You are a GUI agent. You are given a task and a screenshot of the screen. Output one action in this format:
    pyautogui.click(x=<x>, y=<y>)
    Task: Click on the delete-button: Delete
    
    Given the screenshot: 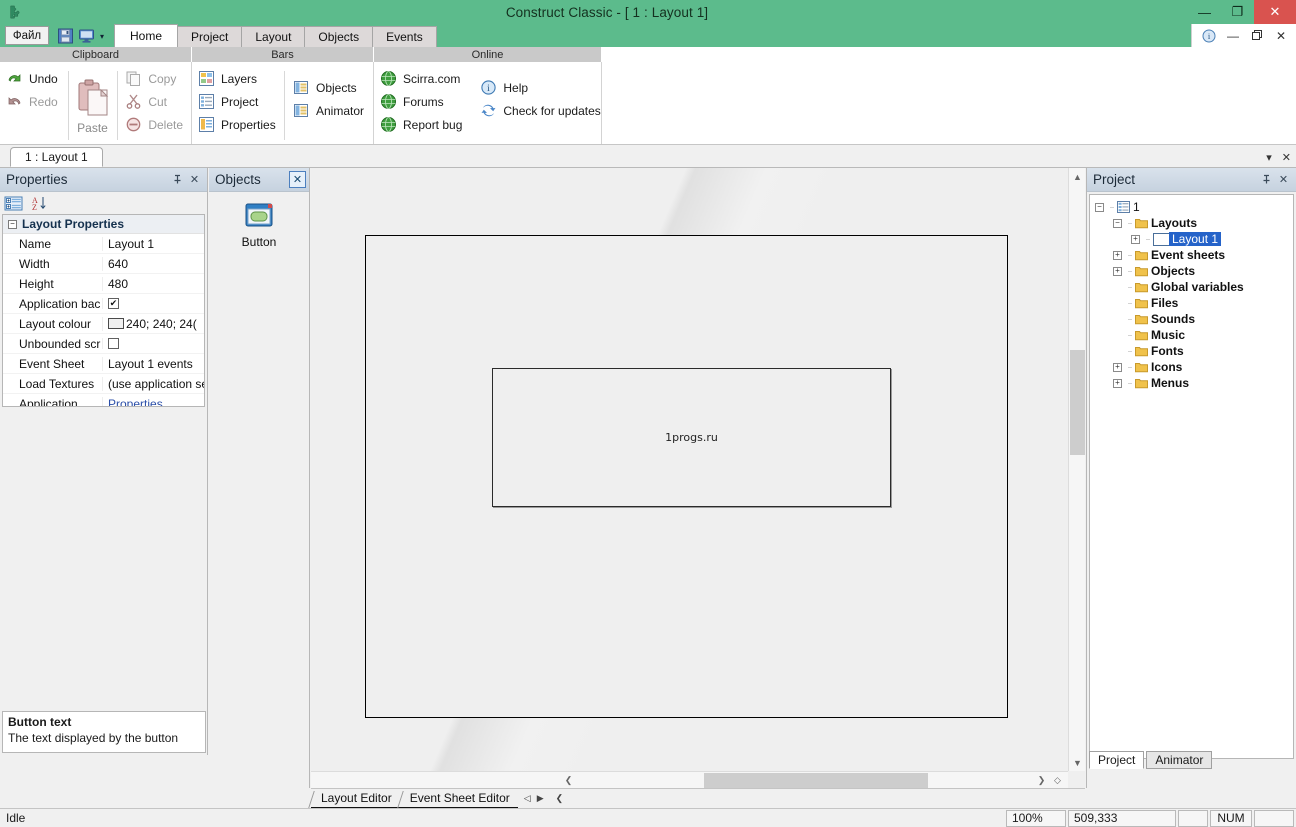 What is the action you would take?
    pyautogui.click(x=155, y=124)
    